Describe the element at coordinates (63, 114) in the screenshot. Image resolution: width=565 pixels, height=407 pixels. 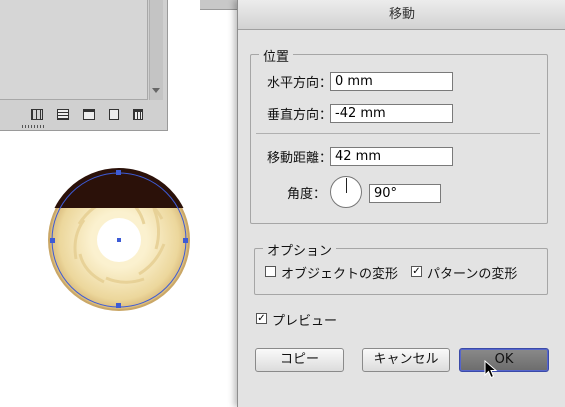
I see `list-icon` at that location.